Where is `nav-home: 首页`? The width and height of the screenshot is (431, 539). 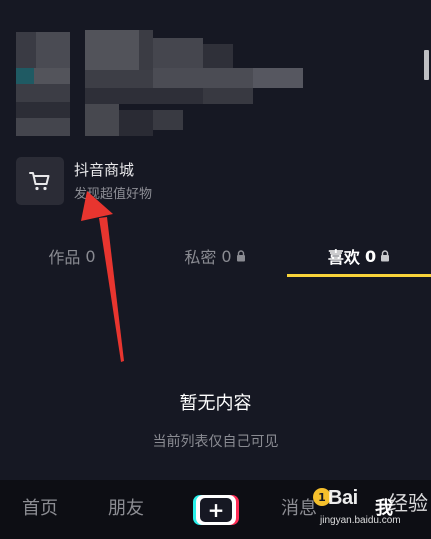 nav-home: 首页 is located at coordinates (40, 507).